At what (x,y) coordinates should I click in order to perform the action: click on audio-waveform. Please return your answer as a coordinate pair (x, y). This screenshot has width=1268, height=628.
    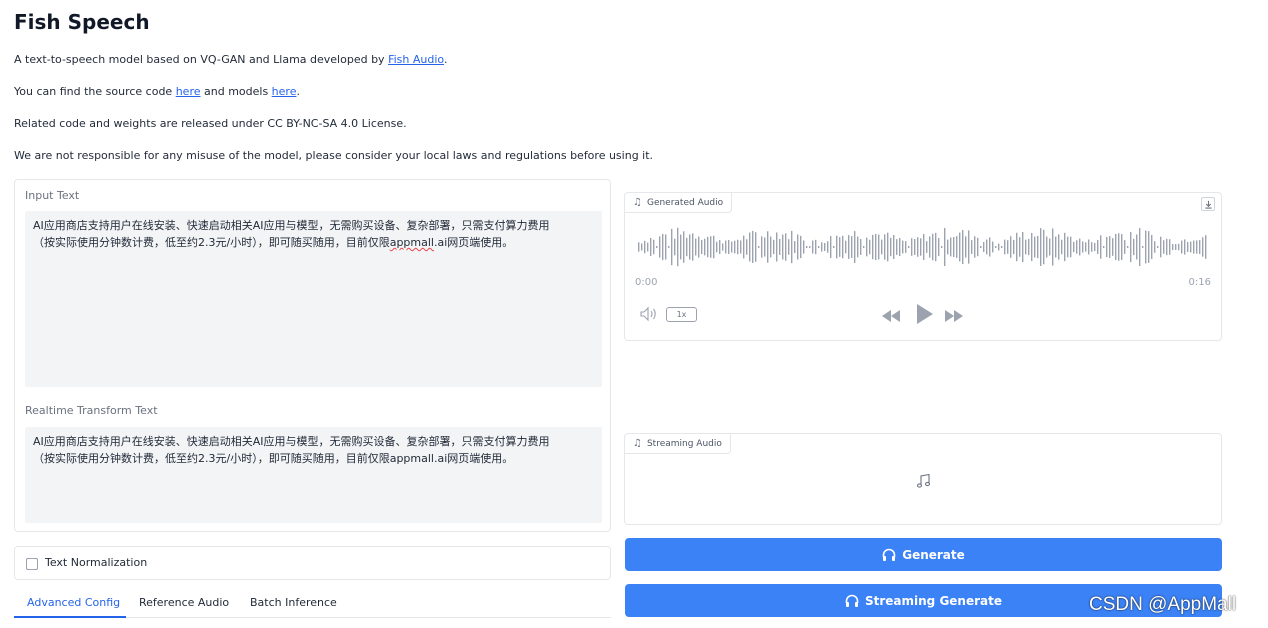
    Looking at the image, I should click on (923, 247).